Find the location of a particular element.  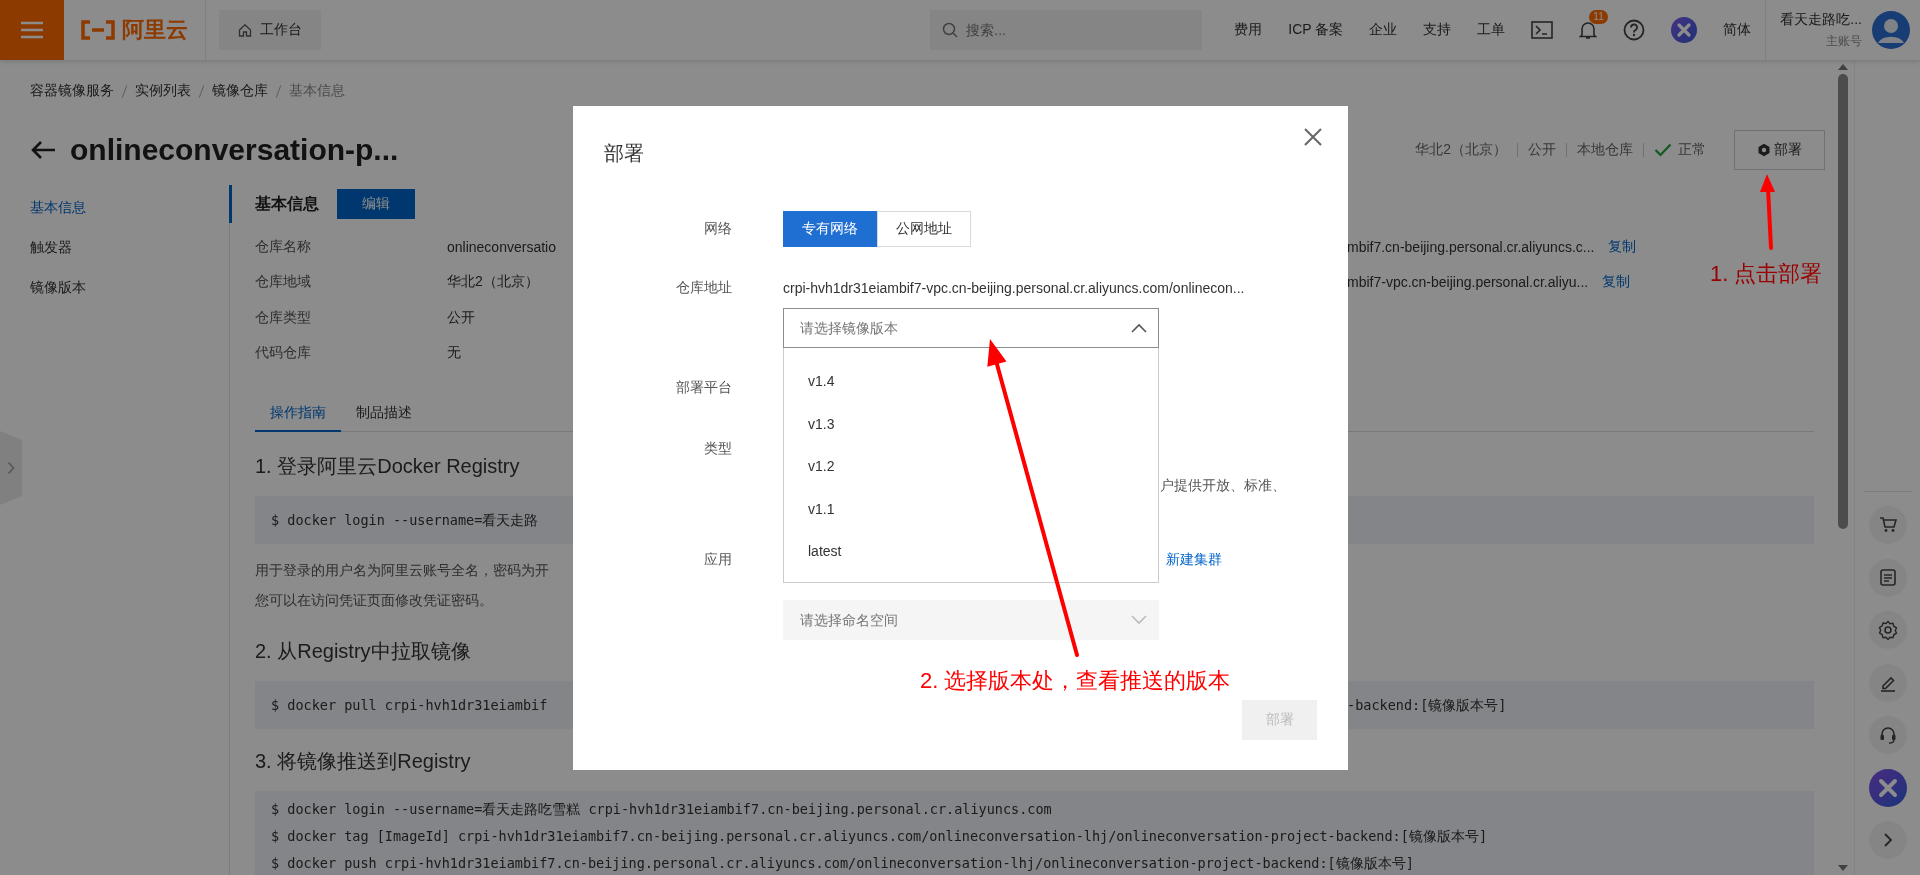

workbench-button: 工作台 is located at coordinates (270, 30).